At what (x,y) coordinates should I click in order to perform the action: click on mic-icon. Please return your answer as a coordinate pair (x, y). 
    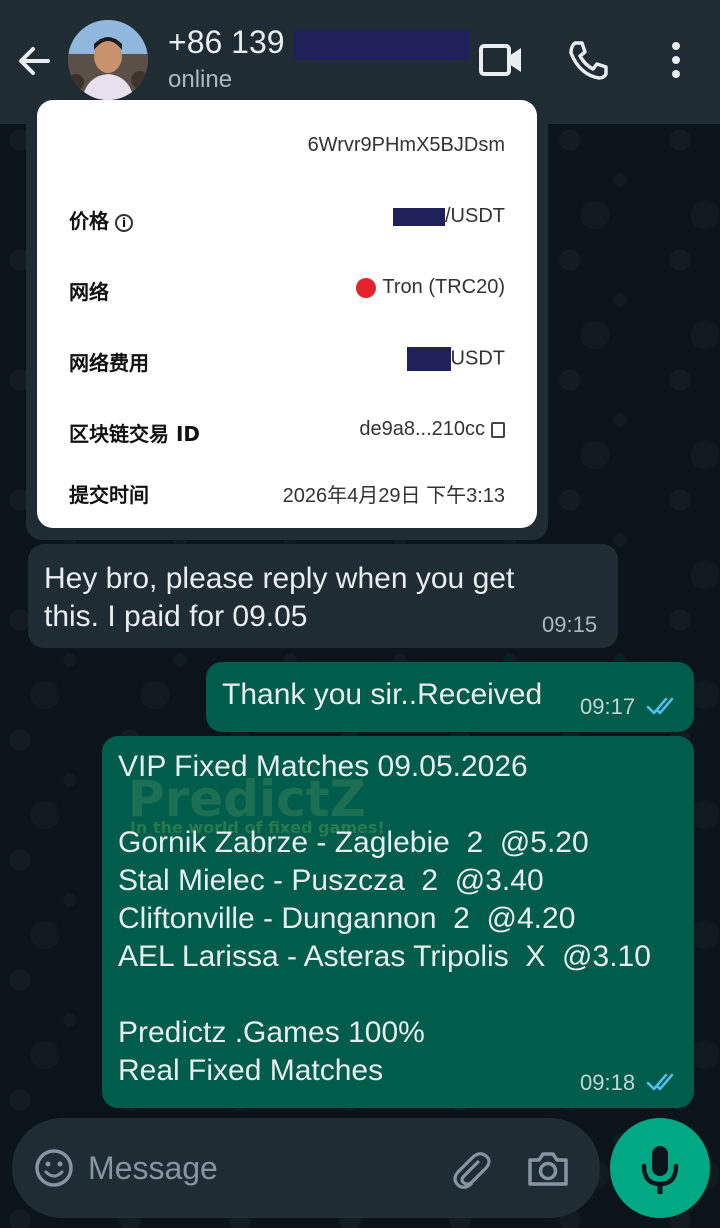
    Looking at the image, I should click on (660, 1170).